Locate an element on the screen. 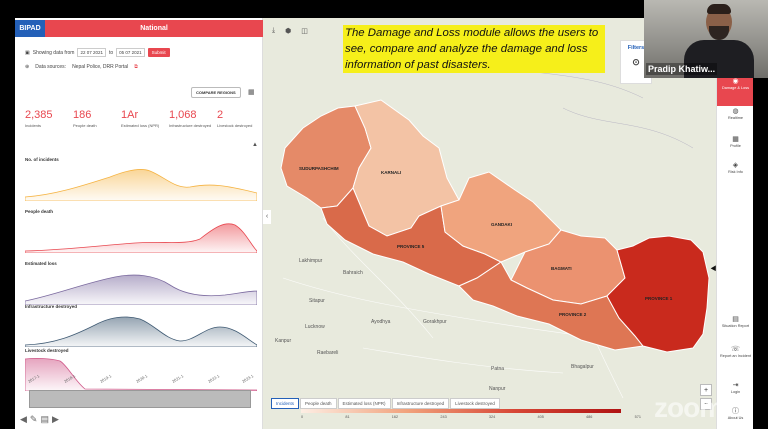 The image size is (768, 429). showing-label: Showing data from is located at coordinates (53, 52).